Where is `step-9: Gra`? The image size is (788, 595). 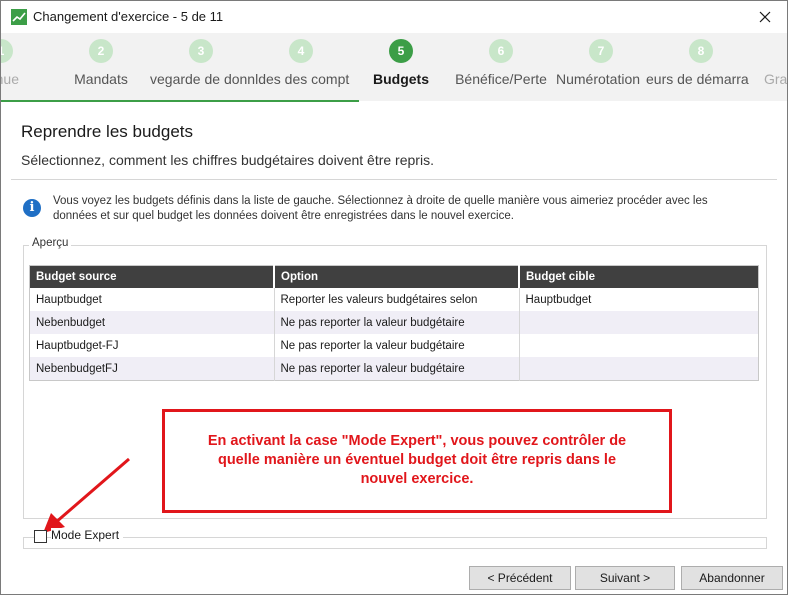 step-9: Gra is located at coordinates (761, 67).